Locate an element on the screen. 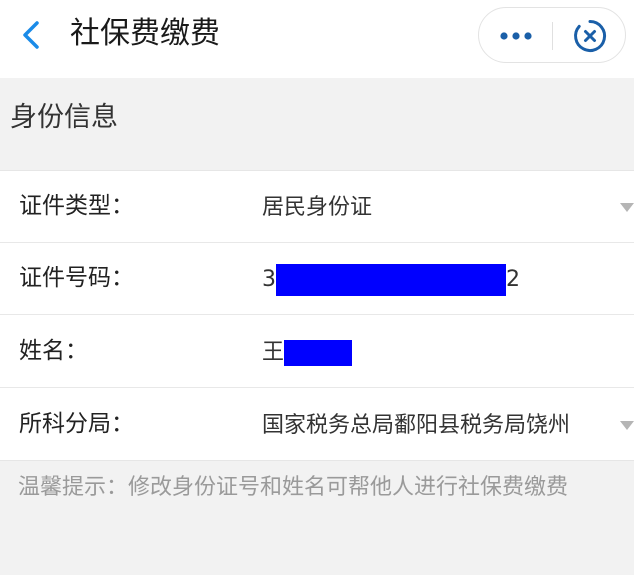 Image resolution: width=634 pixels, height=575 pixels. id-number-row: 证件号码： 32 is located at coordinates (317, 279).